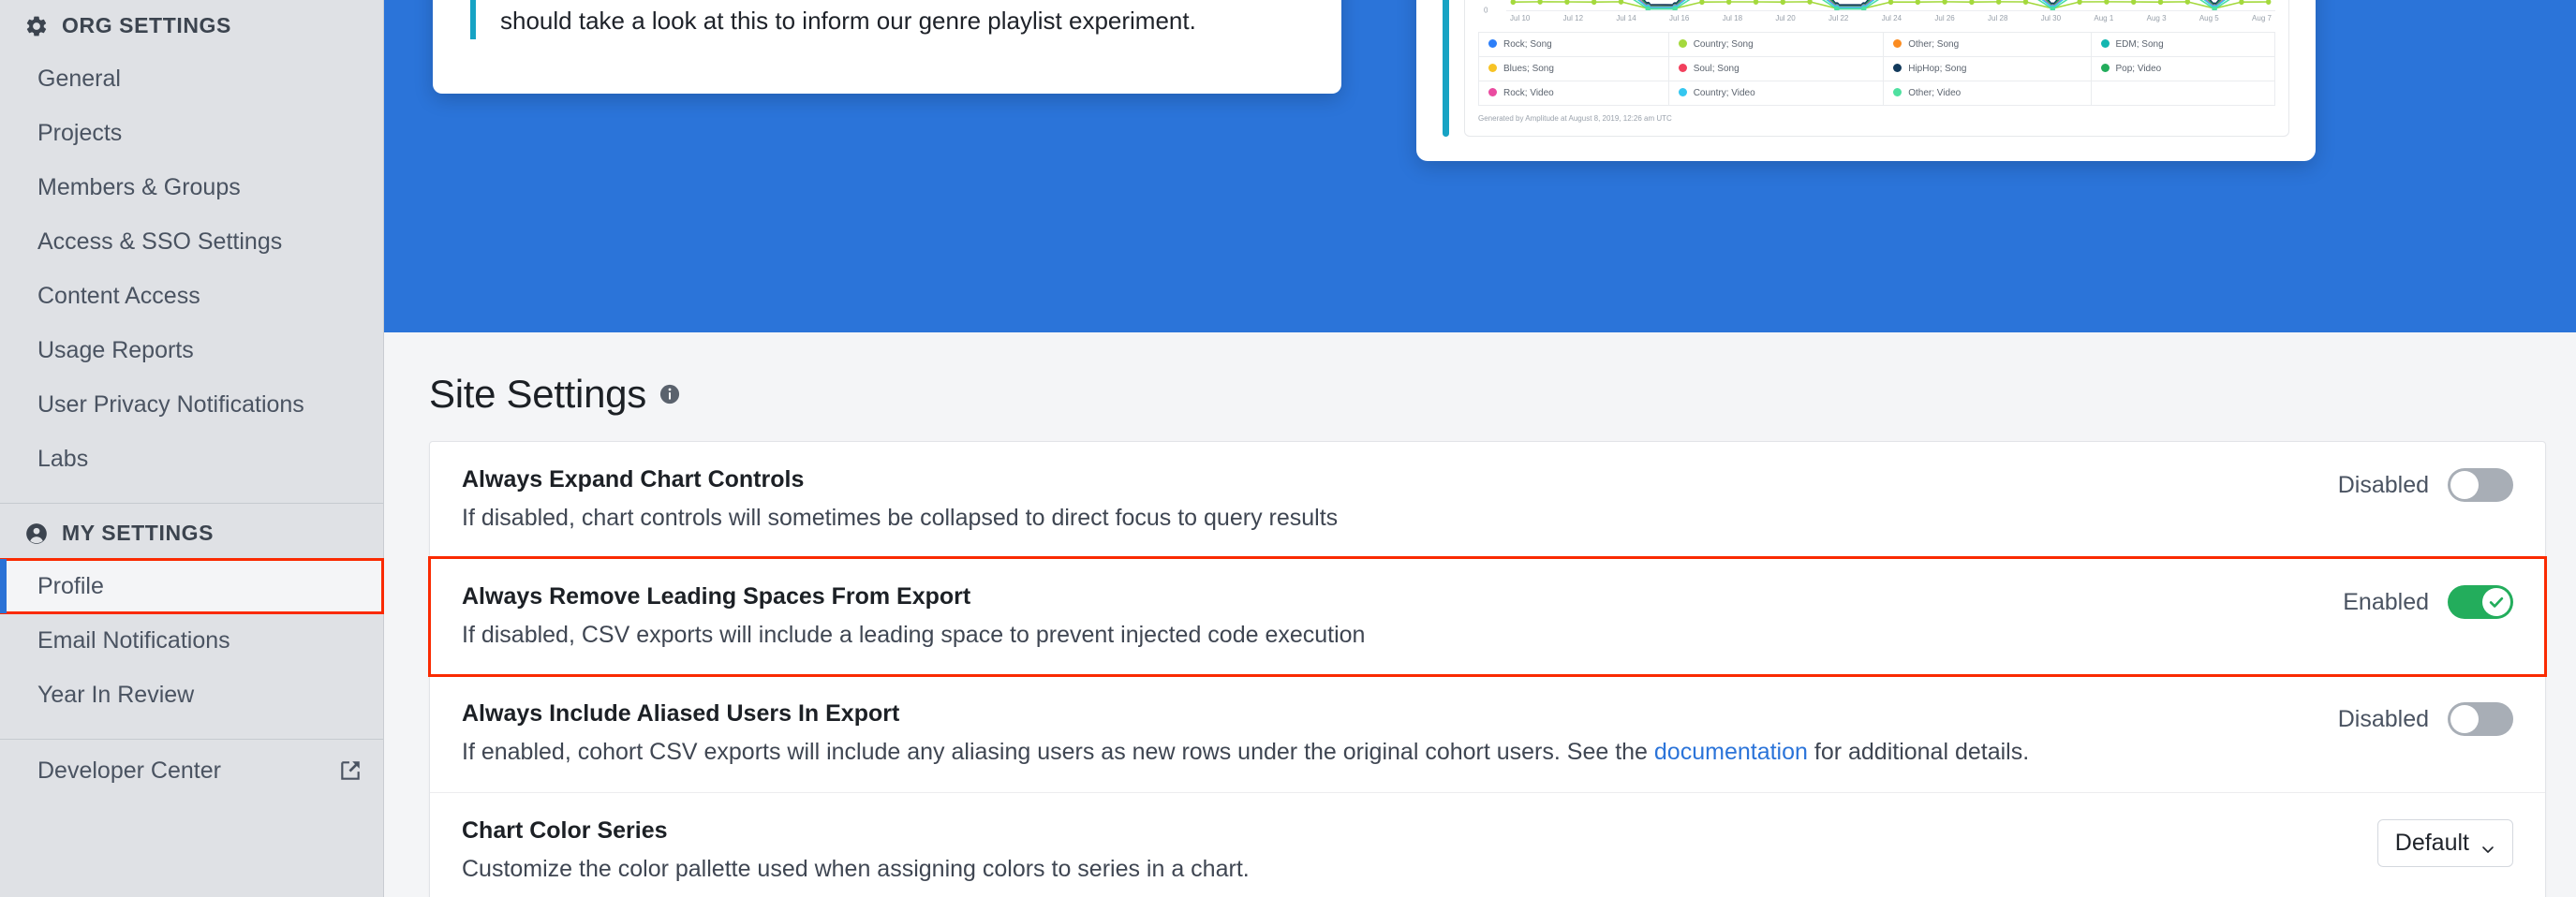  What do you see at coordinates (669, 394) in the screenshot?
I see `info-icon` at bounding box center [669, 394].